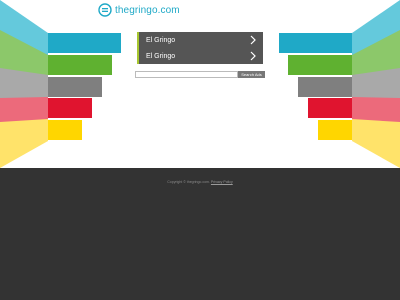 Image resolution: width=400 pixels, height=300 pixels. What do you see at coordinates (222, 182) in the screenshot?
I see `privacy-policy-link: Privacy Policy` at bounding box center [222, 182].